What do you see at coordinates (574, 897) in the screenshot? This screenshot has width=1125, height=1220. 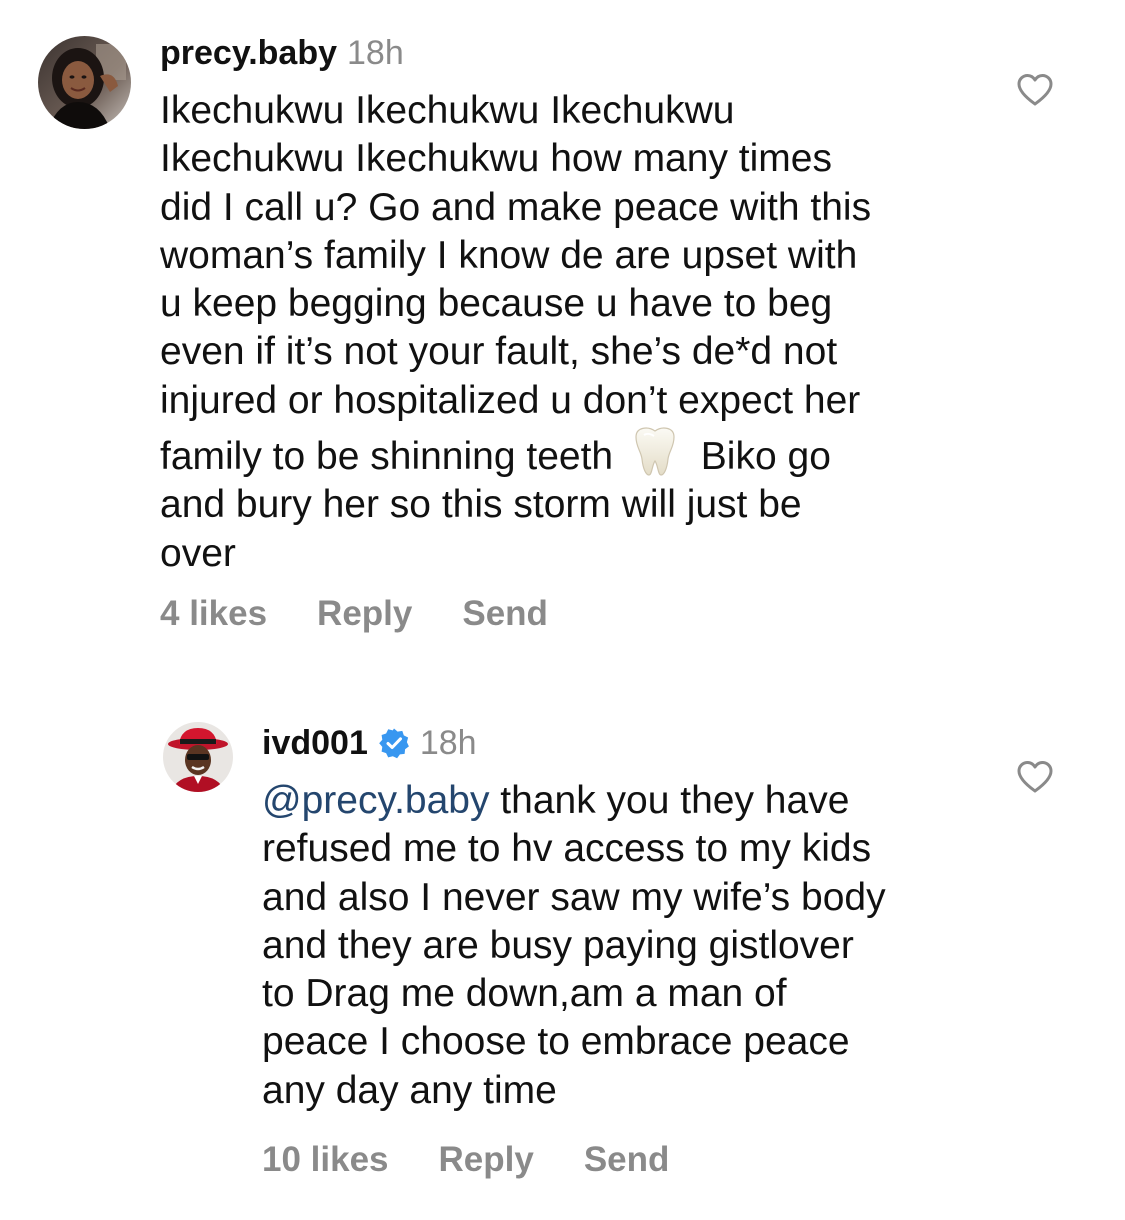 I see `comment-line: and also I never saw my wife’s body` at bounding box center [574, 897].